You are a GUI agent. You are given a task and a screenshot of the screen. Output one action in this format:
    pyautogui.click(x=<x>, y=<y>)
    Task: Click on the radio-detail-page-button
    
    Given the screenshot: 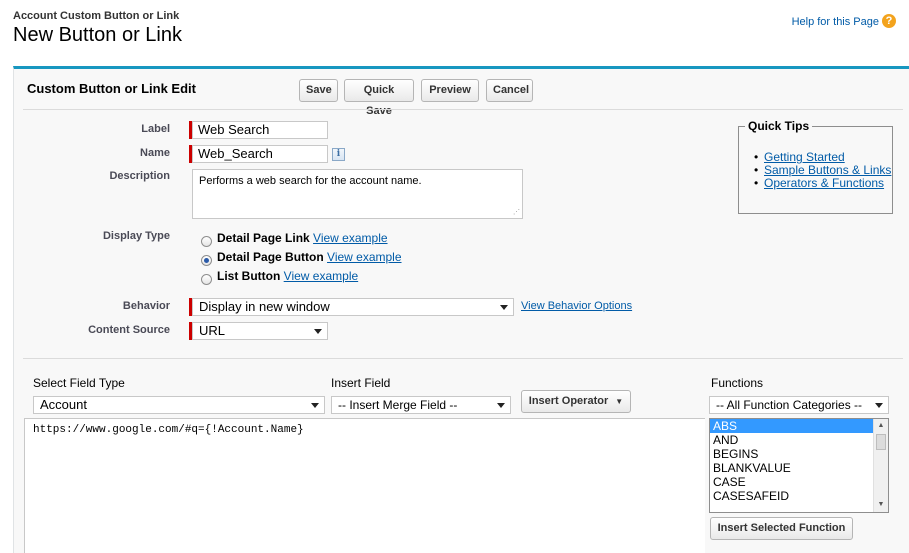 What is the action you would take?
    pyautogui.click(x=206, y=260)
    